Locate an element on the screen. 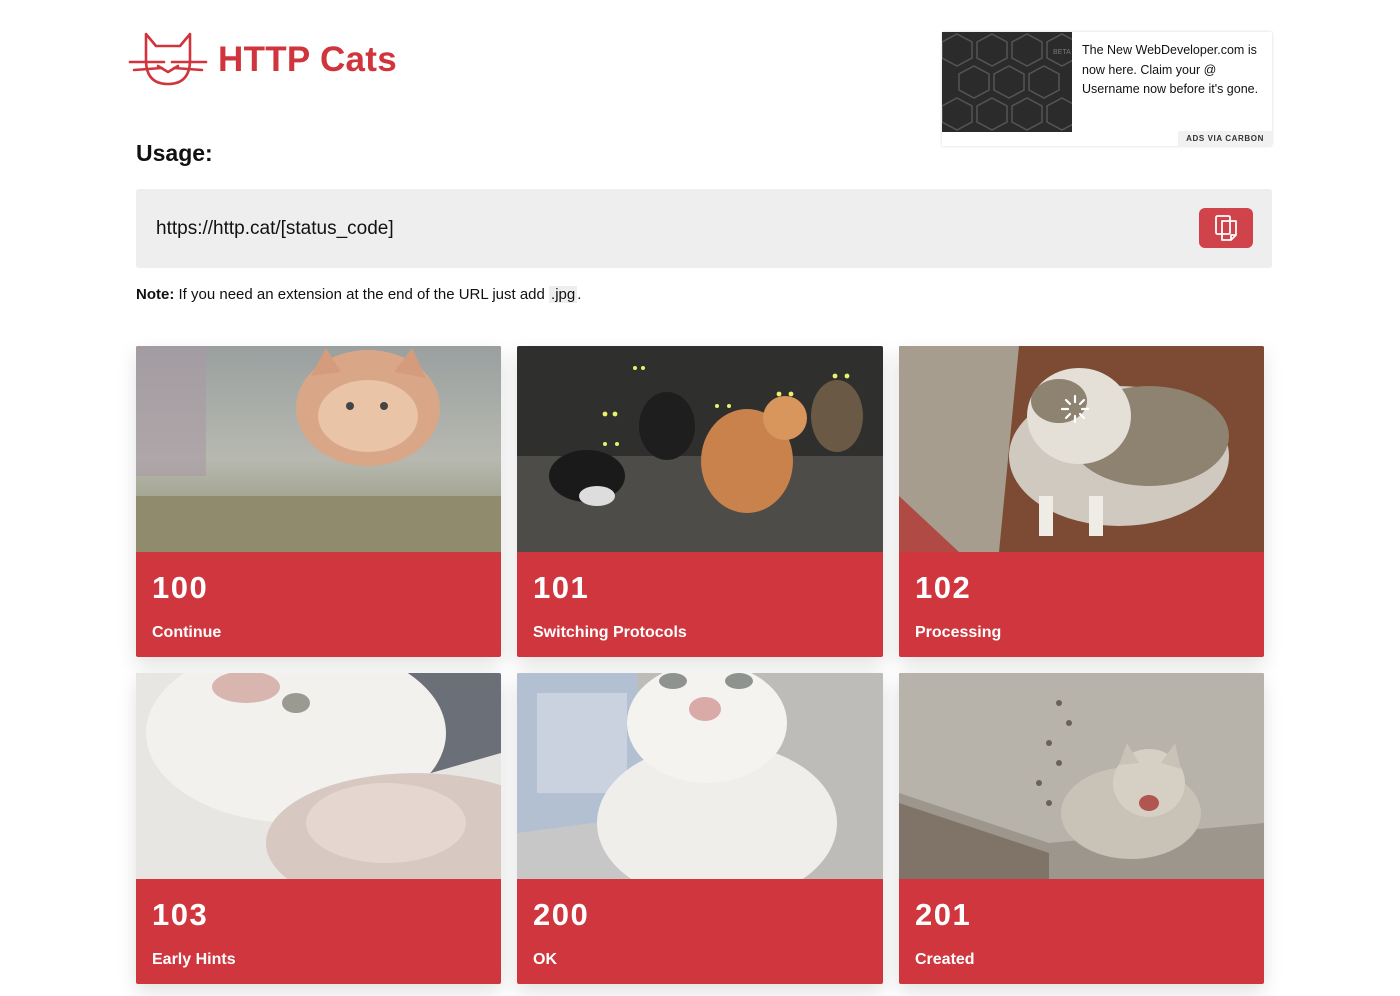  copy-button is located at coordinates (1226, 228).